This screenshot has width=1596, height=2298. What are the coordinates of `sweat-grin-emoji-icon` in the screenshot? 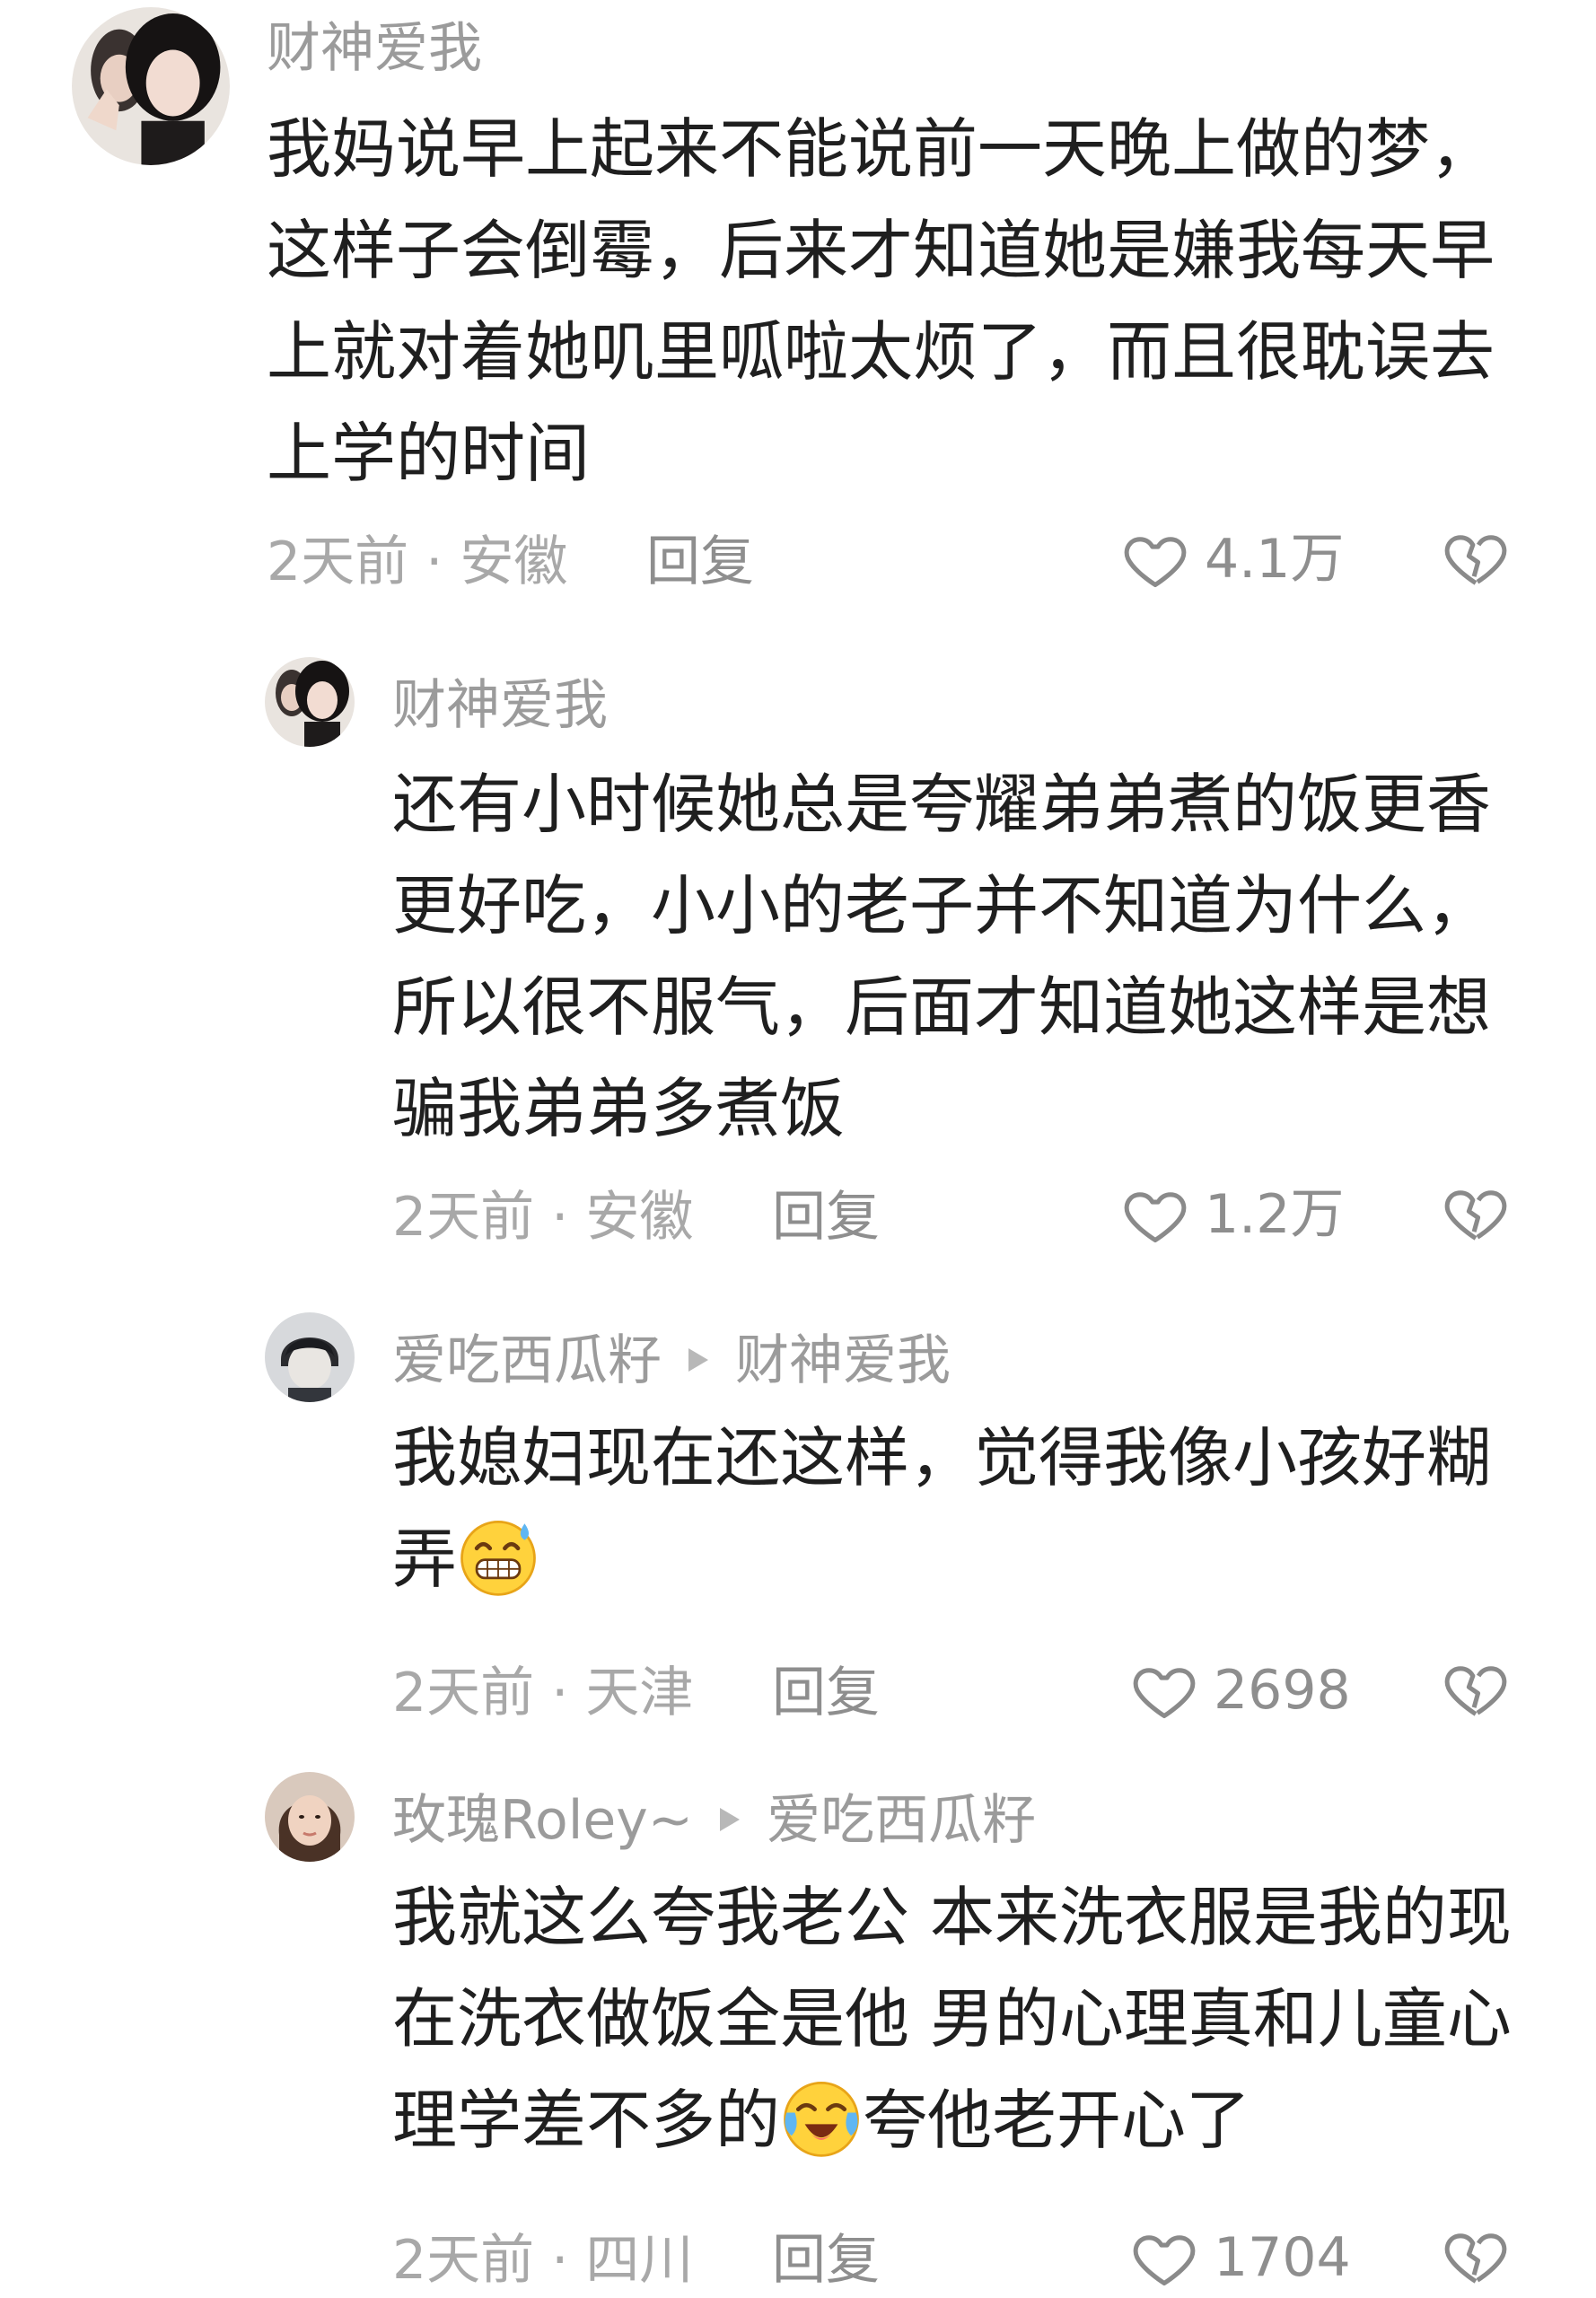 It's located at (498, 1556).